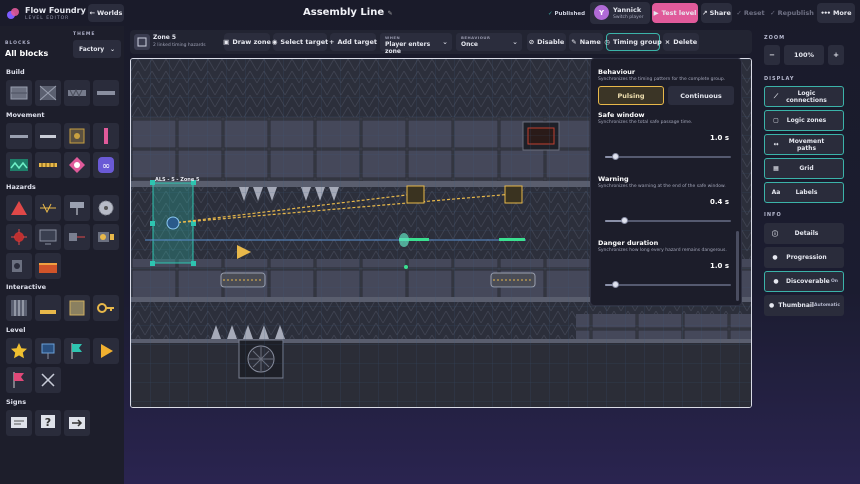  I want to click on more-button: ••• More, so click(836, 13).